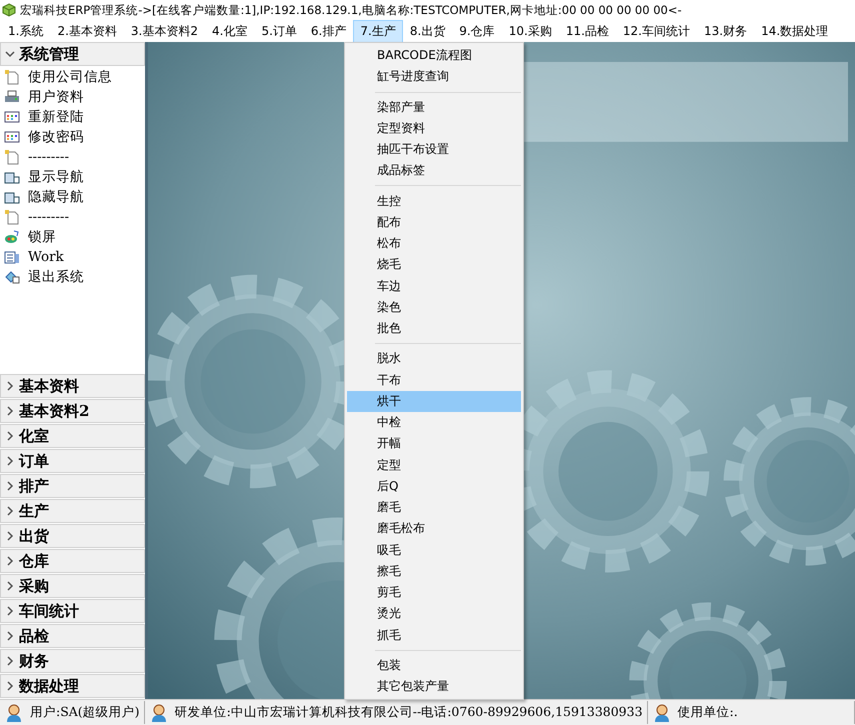  I want to click on menu-item: 2.基本资料, so click(87, 31).